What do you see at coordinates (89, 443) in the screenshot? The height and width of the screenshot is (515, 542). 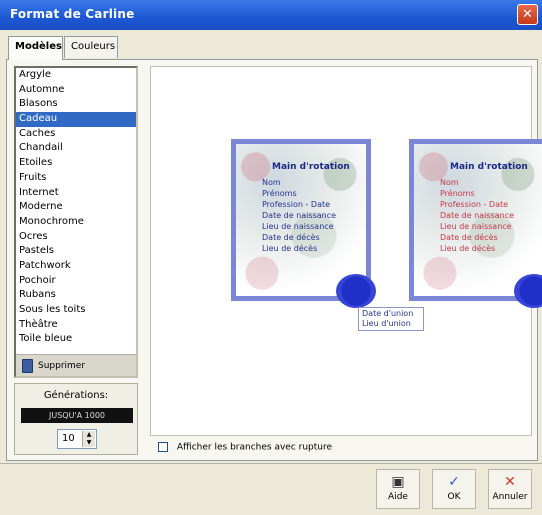 I see `stepper-down-icon: ▼` at bounding box center [89, 443].